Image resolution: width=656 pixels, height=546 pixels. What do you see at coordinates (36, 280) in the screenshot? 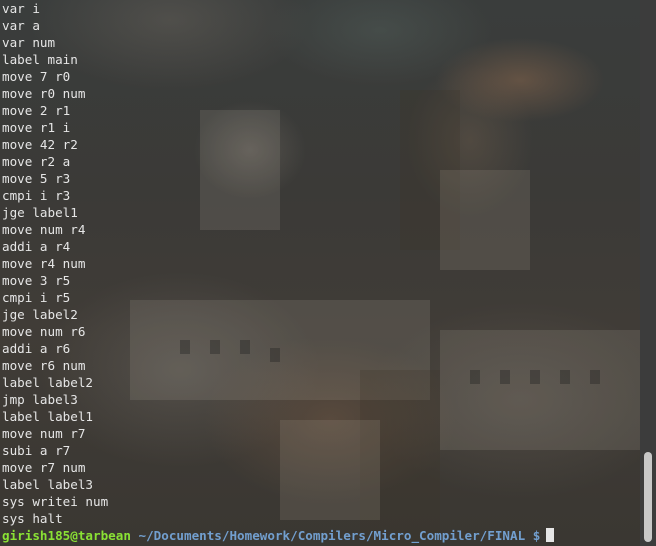
I see `output-line: move 3 r5` at bounding box center [36, 280].